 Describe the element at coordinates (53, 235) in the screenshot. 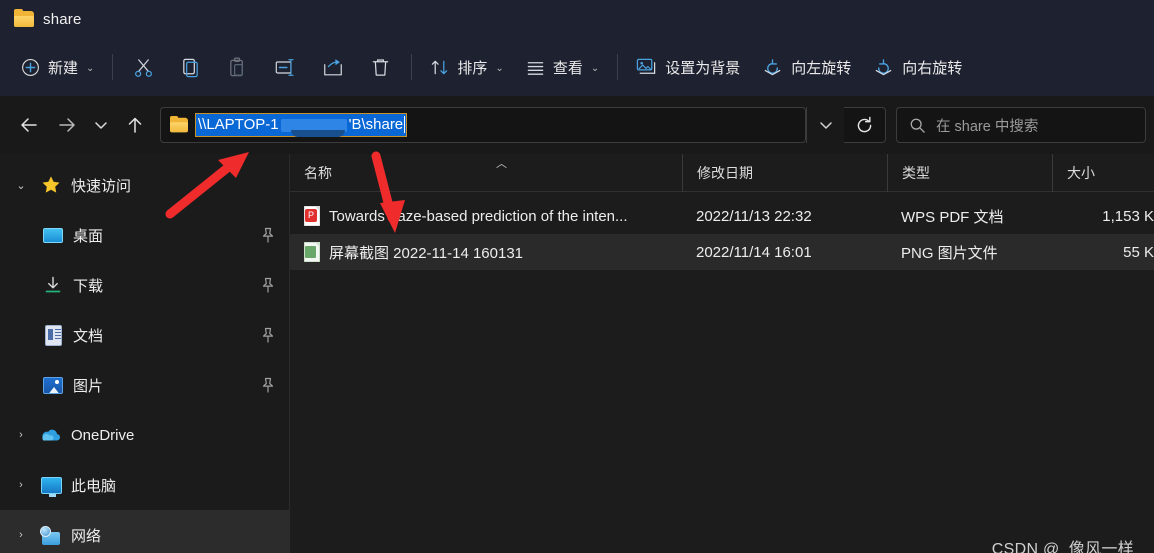

I see `desktop-icon` at that location.